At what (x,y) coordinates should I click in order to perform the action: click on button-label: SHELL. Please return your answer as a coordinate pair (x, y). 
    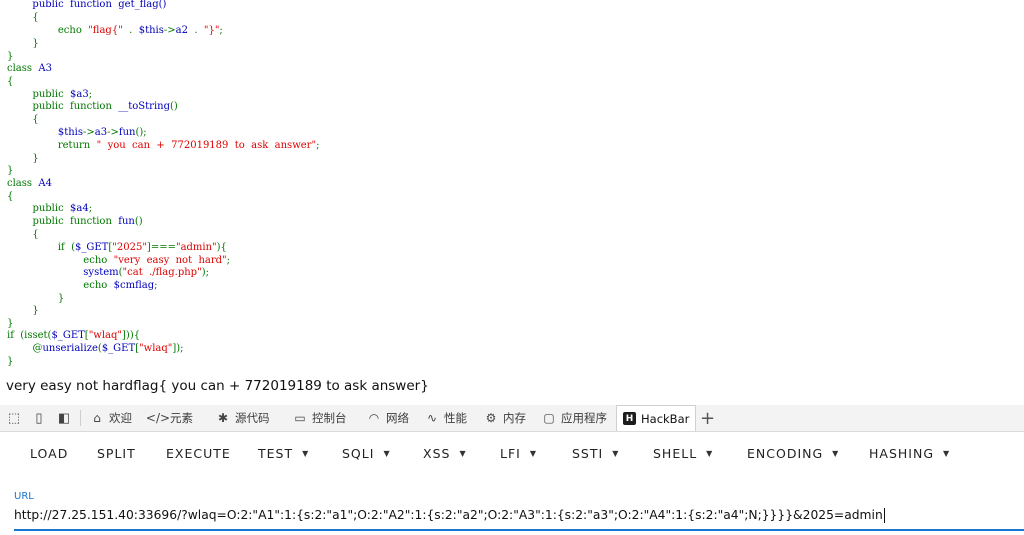
    Looking at the image, I should click on (675, 453).